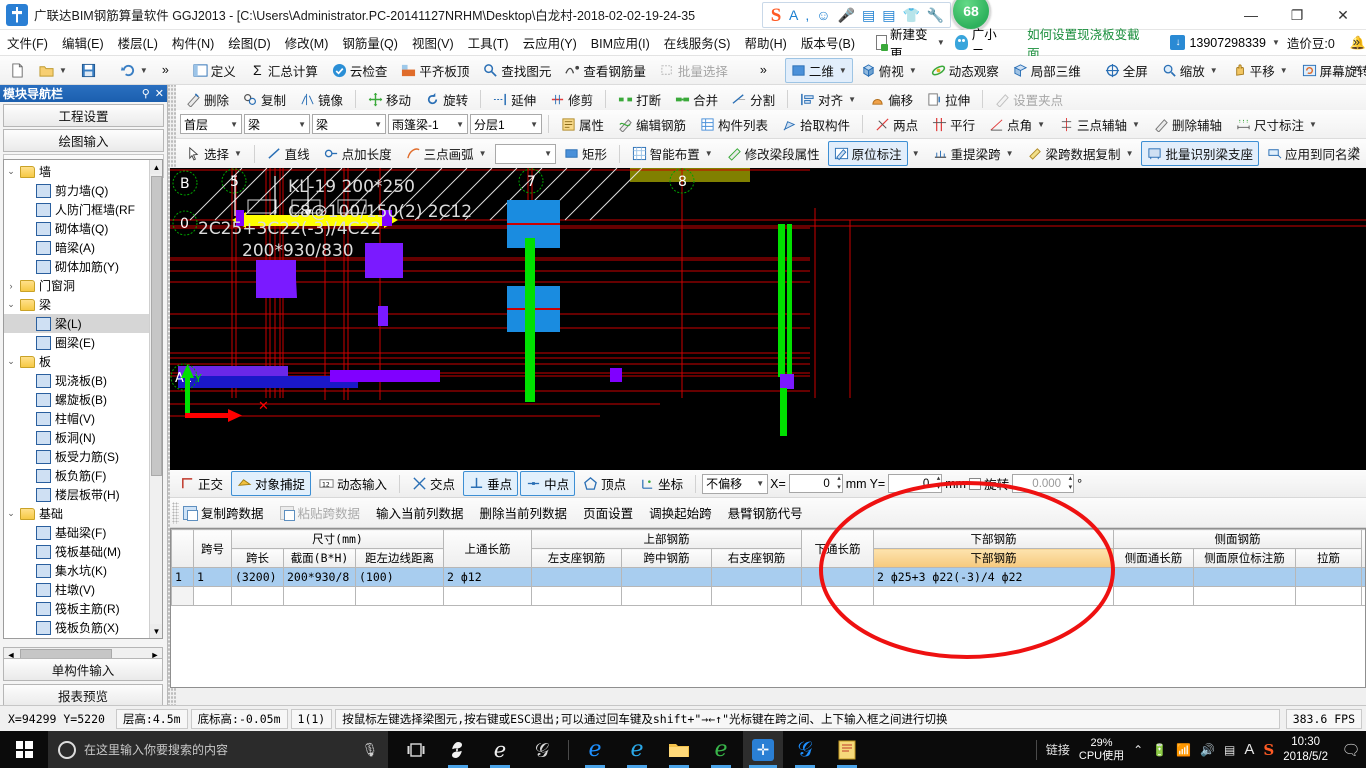 This screenshot has width=1366, height=768. I want to click on coins-label: 造价豆:0, so click(1311, 42).